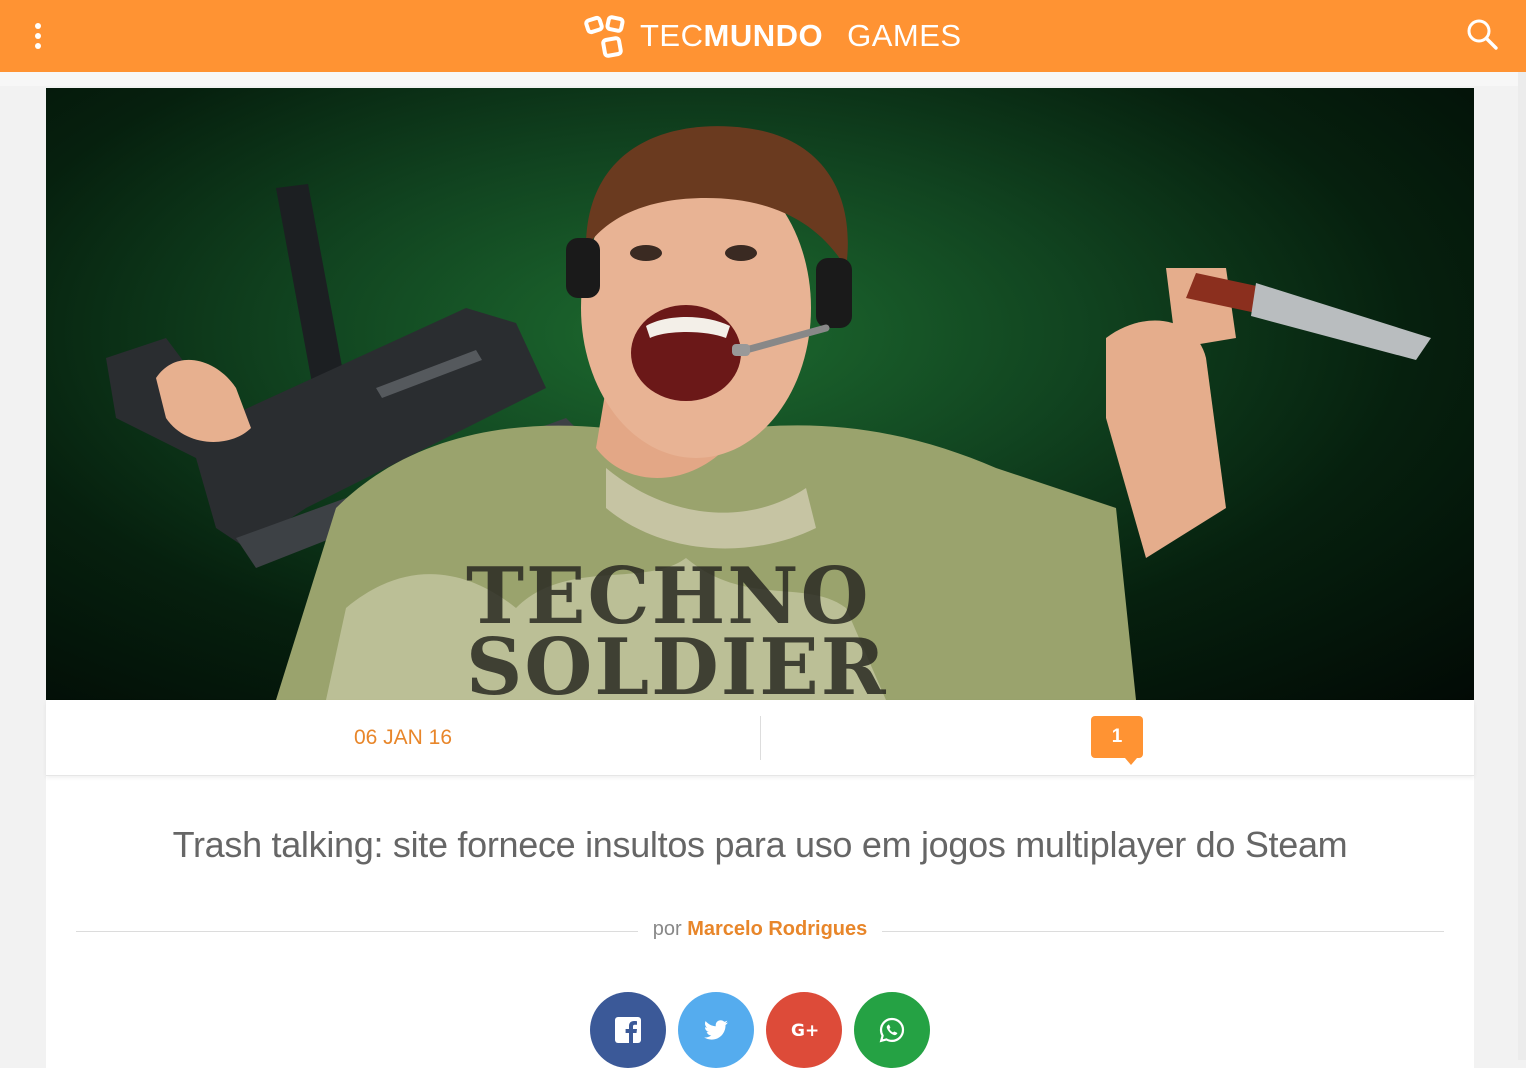  I want to click on svg-text: G+, so click(804, 1031).